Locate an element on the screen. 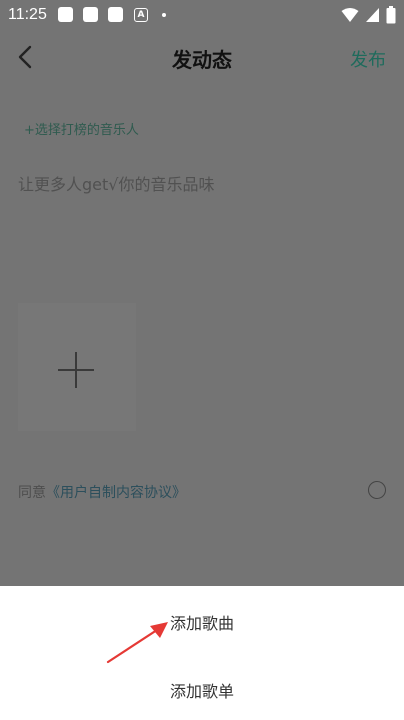 This screenshot has width=404, height=720. system-icons is located at coordinates (368, 15).